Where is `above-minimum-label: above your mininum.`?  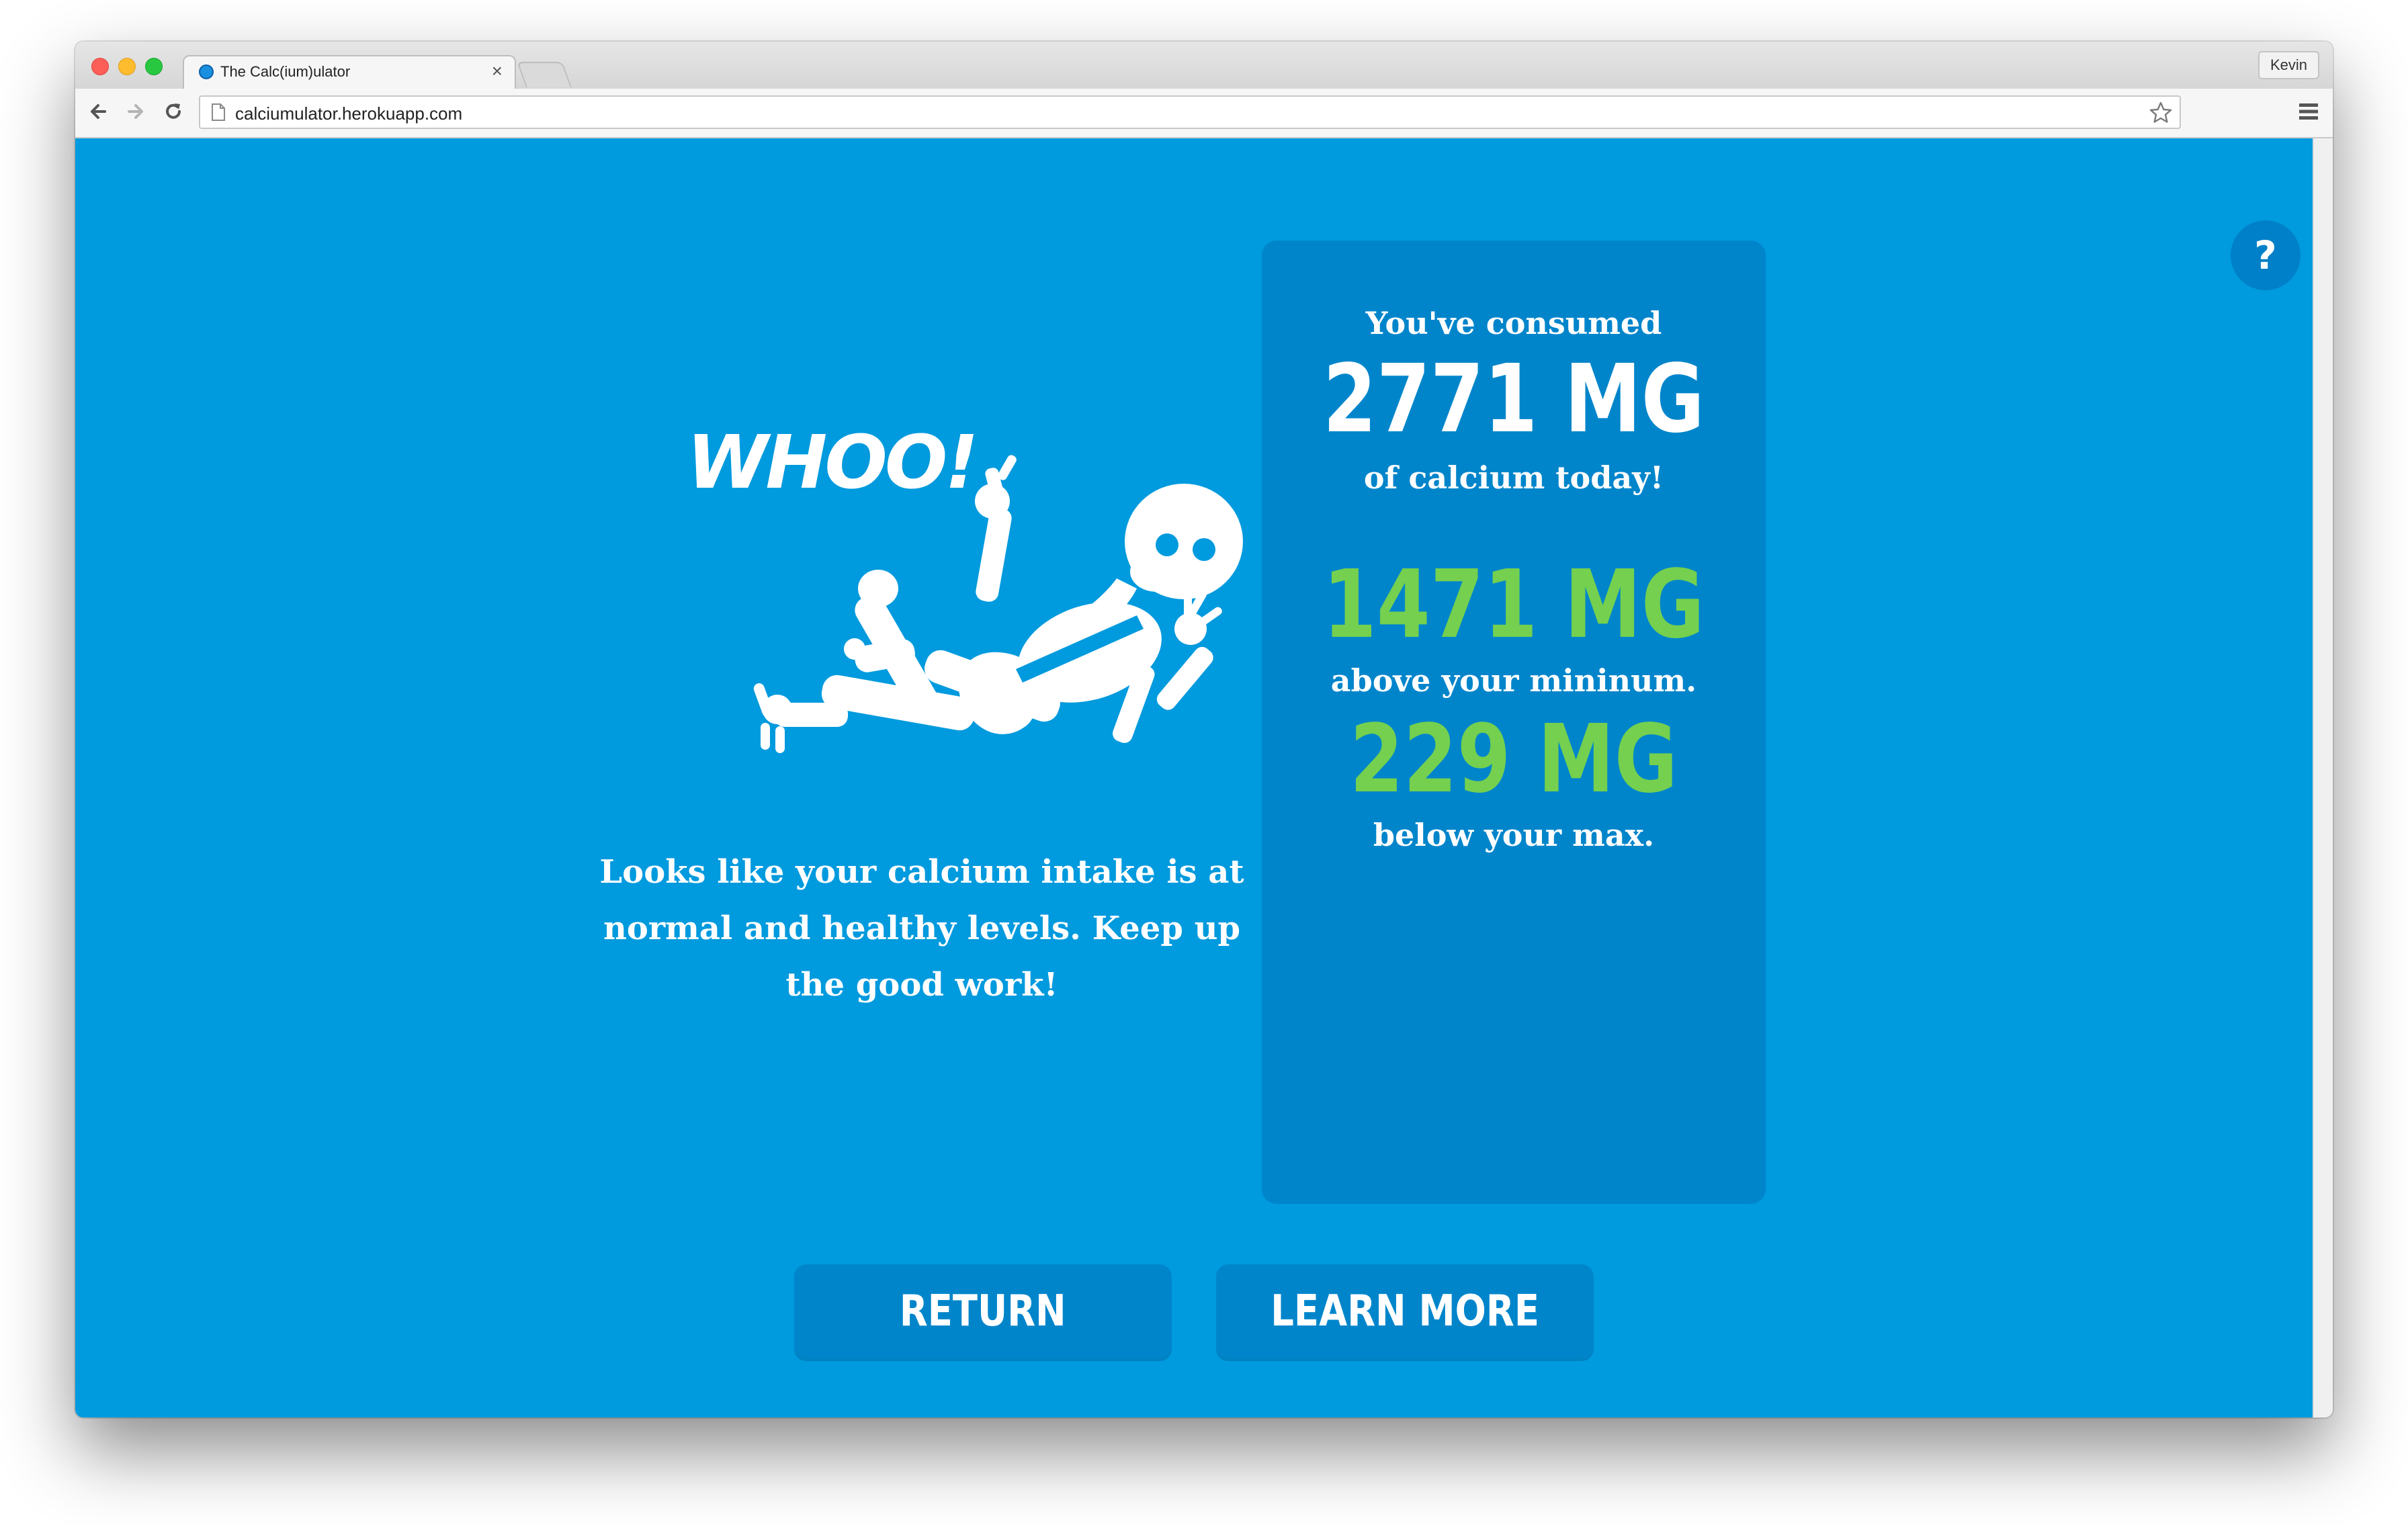 above-minimum-label: above your mininum. is located at coordinates (1513, 680).